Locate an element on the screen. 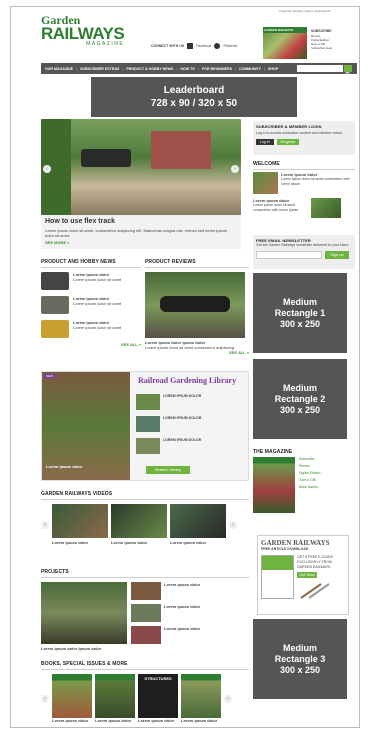 The height and width of the screenshot is (733, 368). nav-item: OUR MAGAZINE is located at coordinates (59, 69).